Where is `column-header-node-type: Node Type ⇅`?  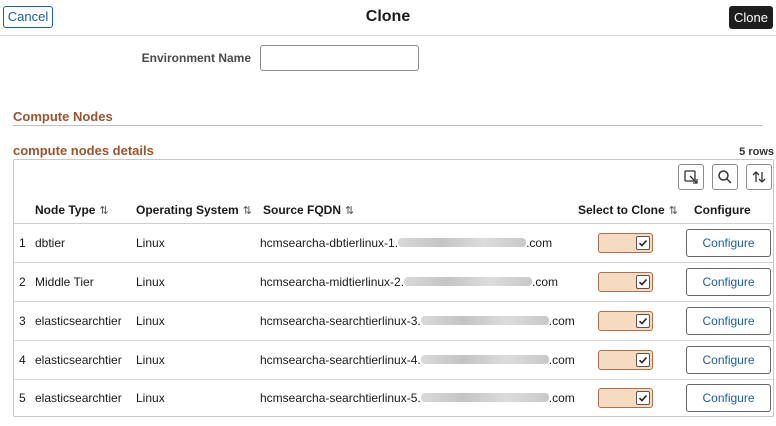 column-header-node-type: Node Type ⇅ is located at coordinates (72, 210).